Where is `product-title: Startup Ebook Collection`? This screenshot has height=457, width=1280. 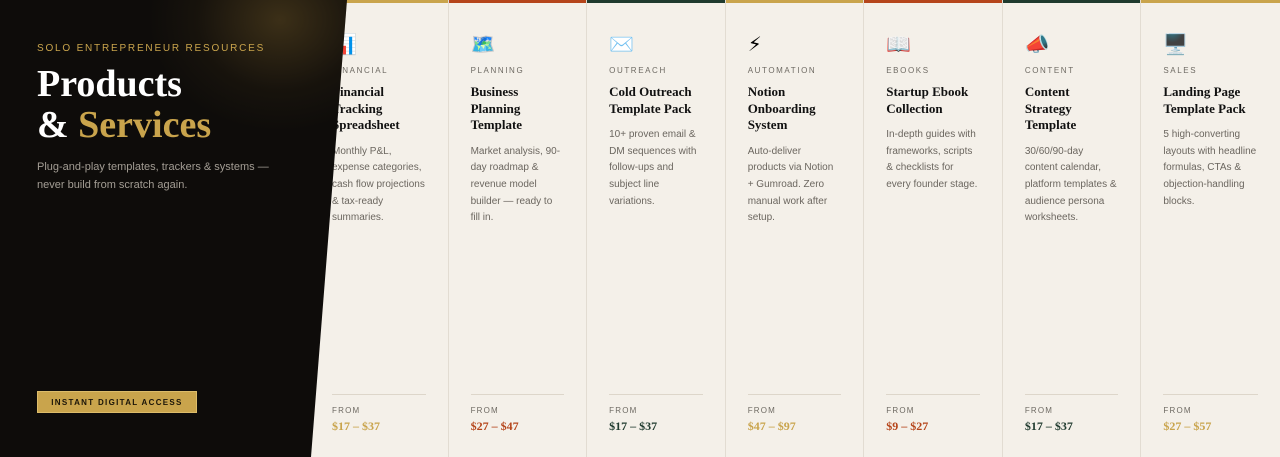
product-title: Startup Ebook Collection is located at coordinates (933, 100).